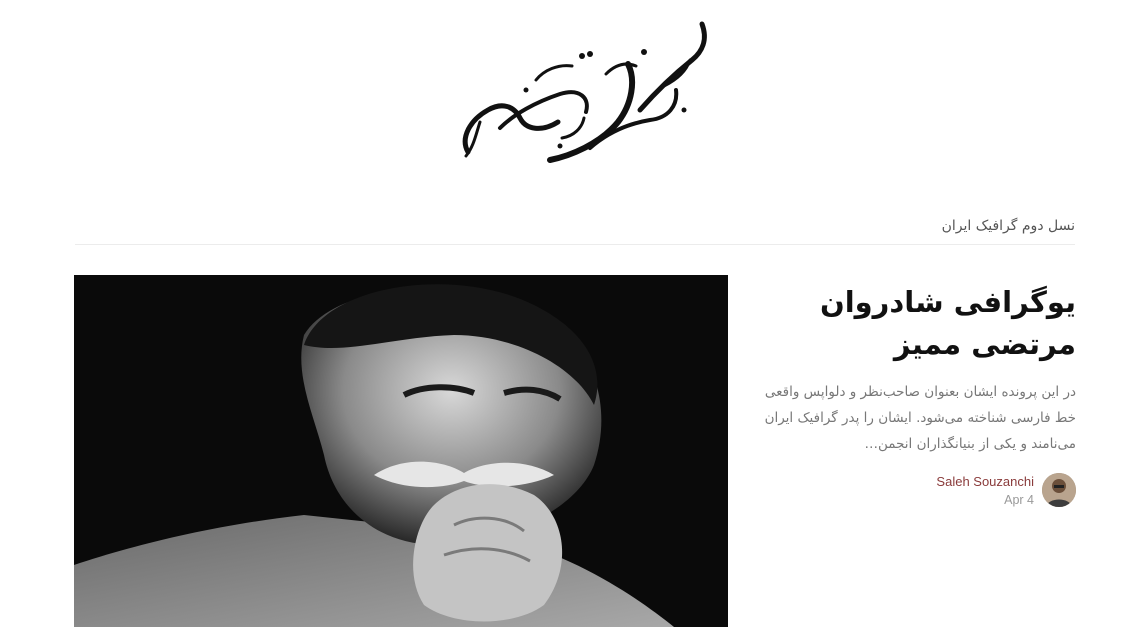  I want to click on author-meta: Saleh Souzanchi Apr 4, so click(985, 490).